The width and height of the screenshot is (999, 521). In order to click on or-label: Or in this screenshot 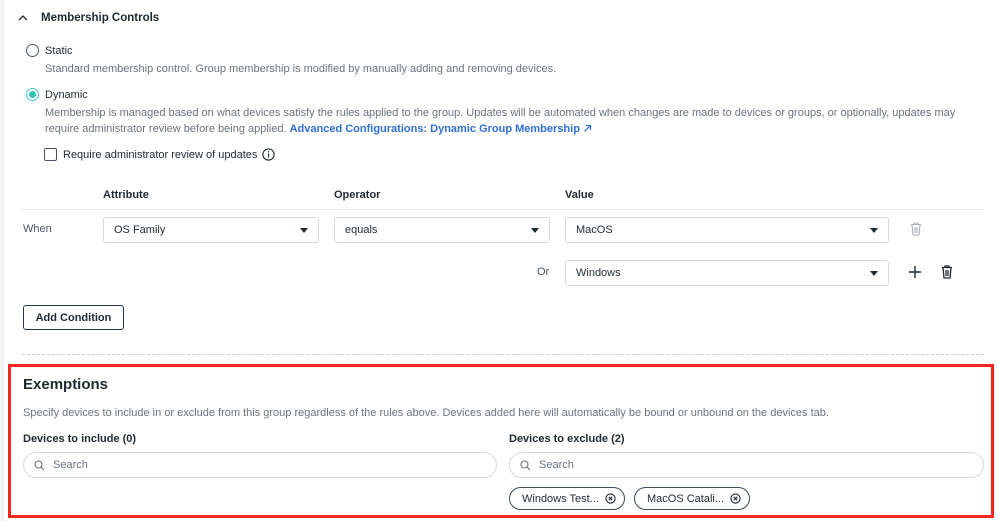, I will do `click(543, 272)`.